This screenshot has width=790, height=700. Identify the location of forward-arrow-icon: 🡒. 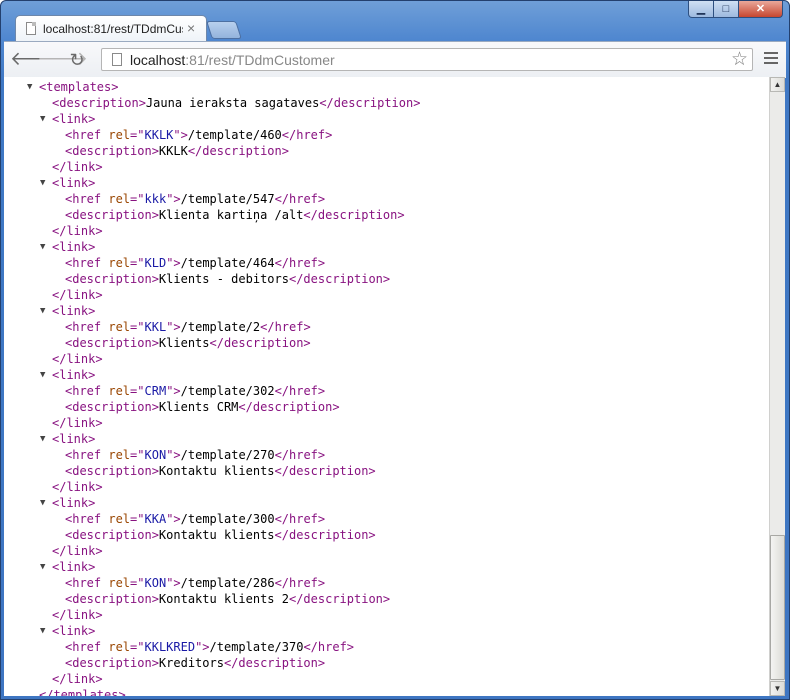
(62, 60).